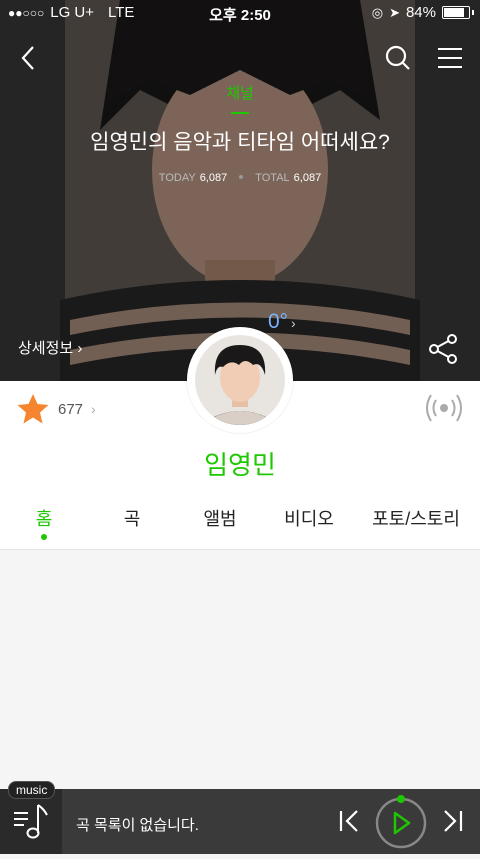 This screenshot has height=859, width=480. I want to click on search-button, so click(398, 58).